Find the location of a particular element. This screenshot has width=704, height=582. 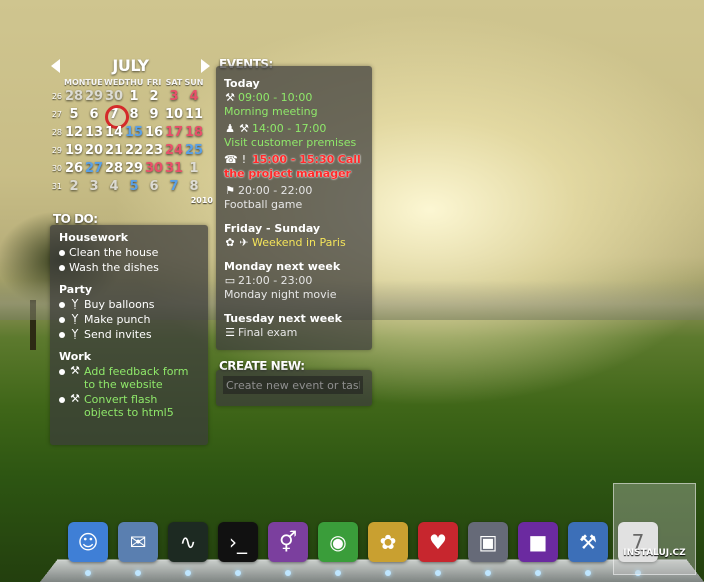

event-item: ✿ ✈ Weekend in Paris is located at coordinates (294, 243).